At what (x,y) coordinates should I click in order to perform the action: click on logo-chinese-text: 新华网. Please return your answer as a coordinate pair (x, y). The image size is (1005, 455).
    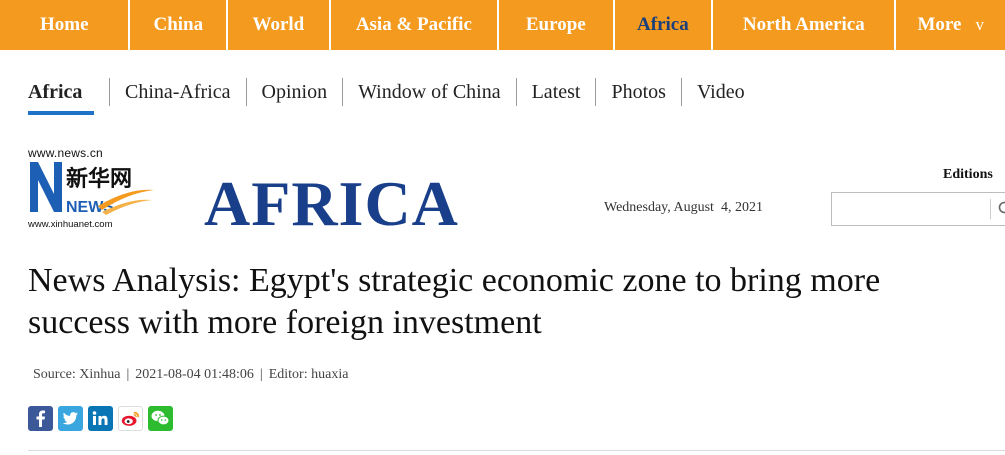
    Looking at the image, I should click on (99, 179).